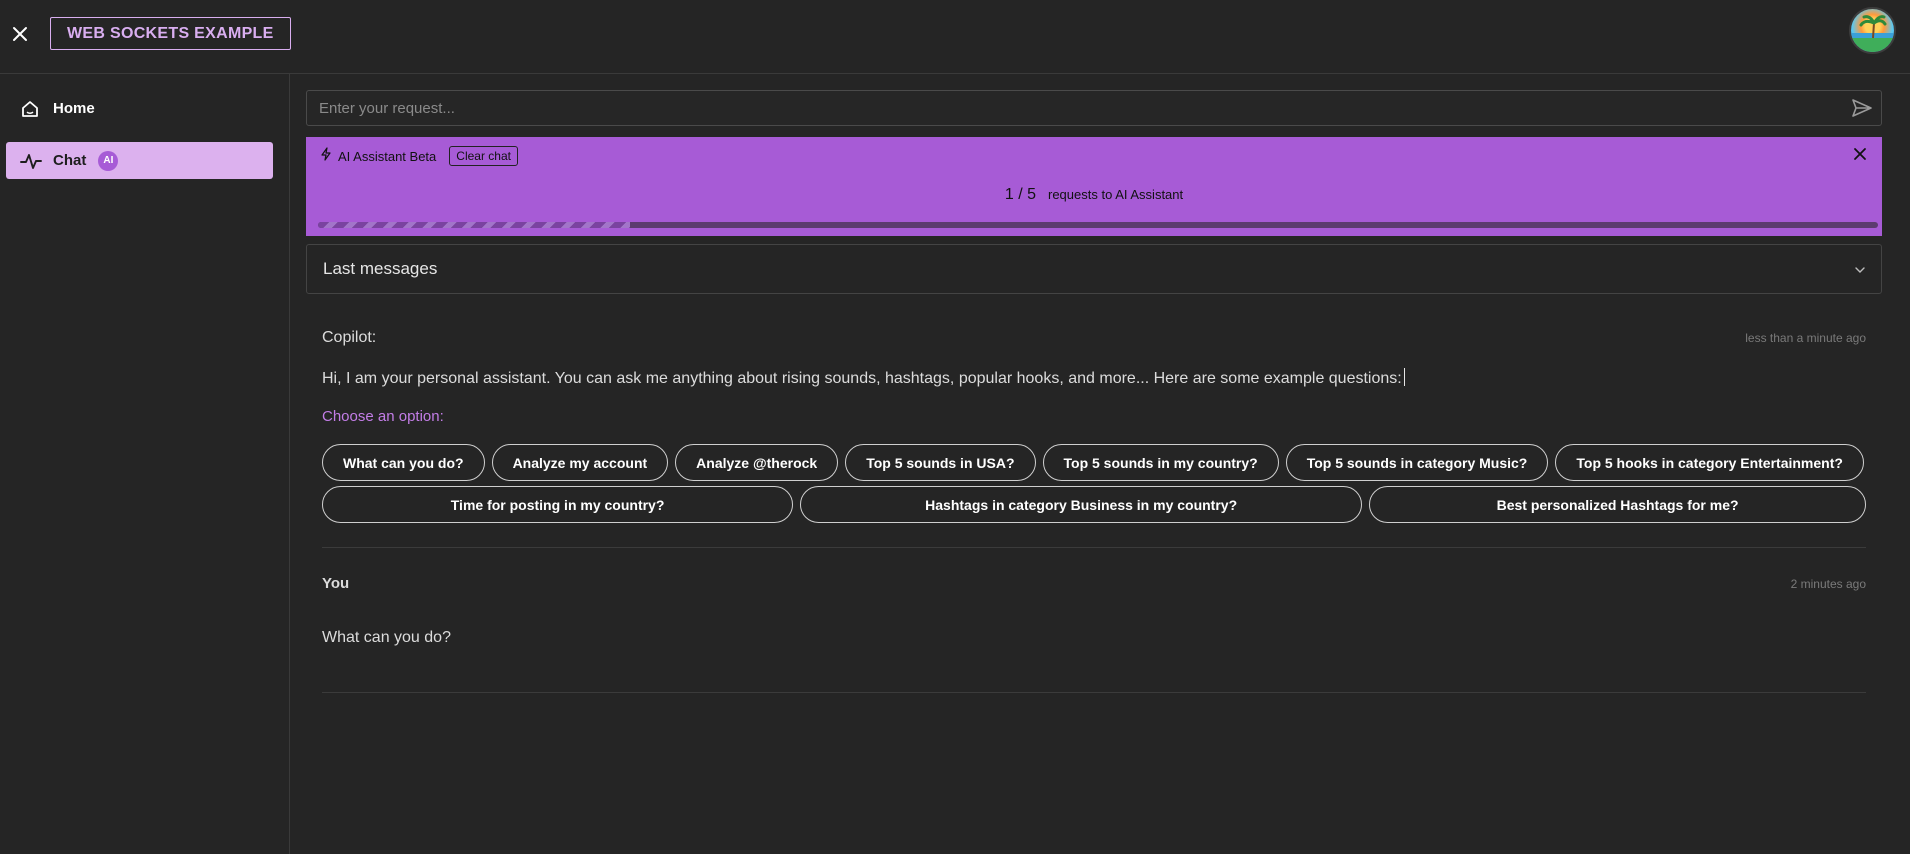 This screenshot has width=1910, height=854. Describe the element at coordinates (383, 416) in the screenshot. I see `choose-option-label: Choose an option:` at that location.